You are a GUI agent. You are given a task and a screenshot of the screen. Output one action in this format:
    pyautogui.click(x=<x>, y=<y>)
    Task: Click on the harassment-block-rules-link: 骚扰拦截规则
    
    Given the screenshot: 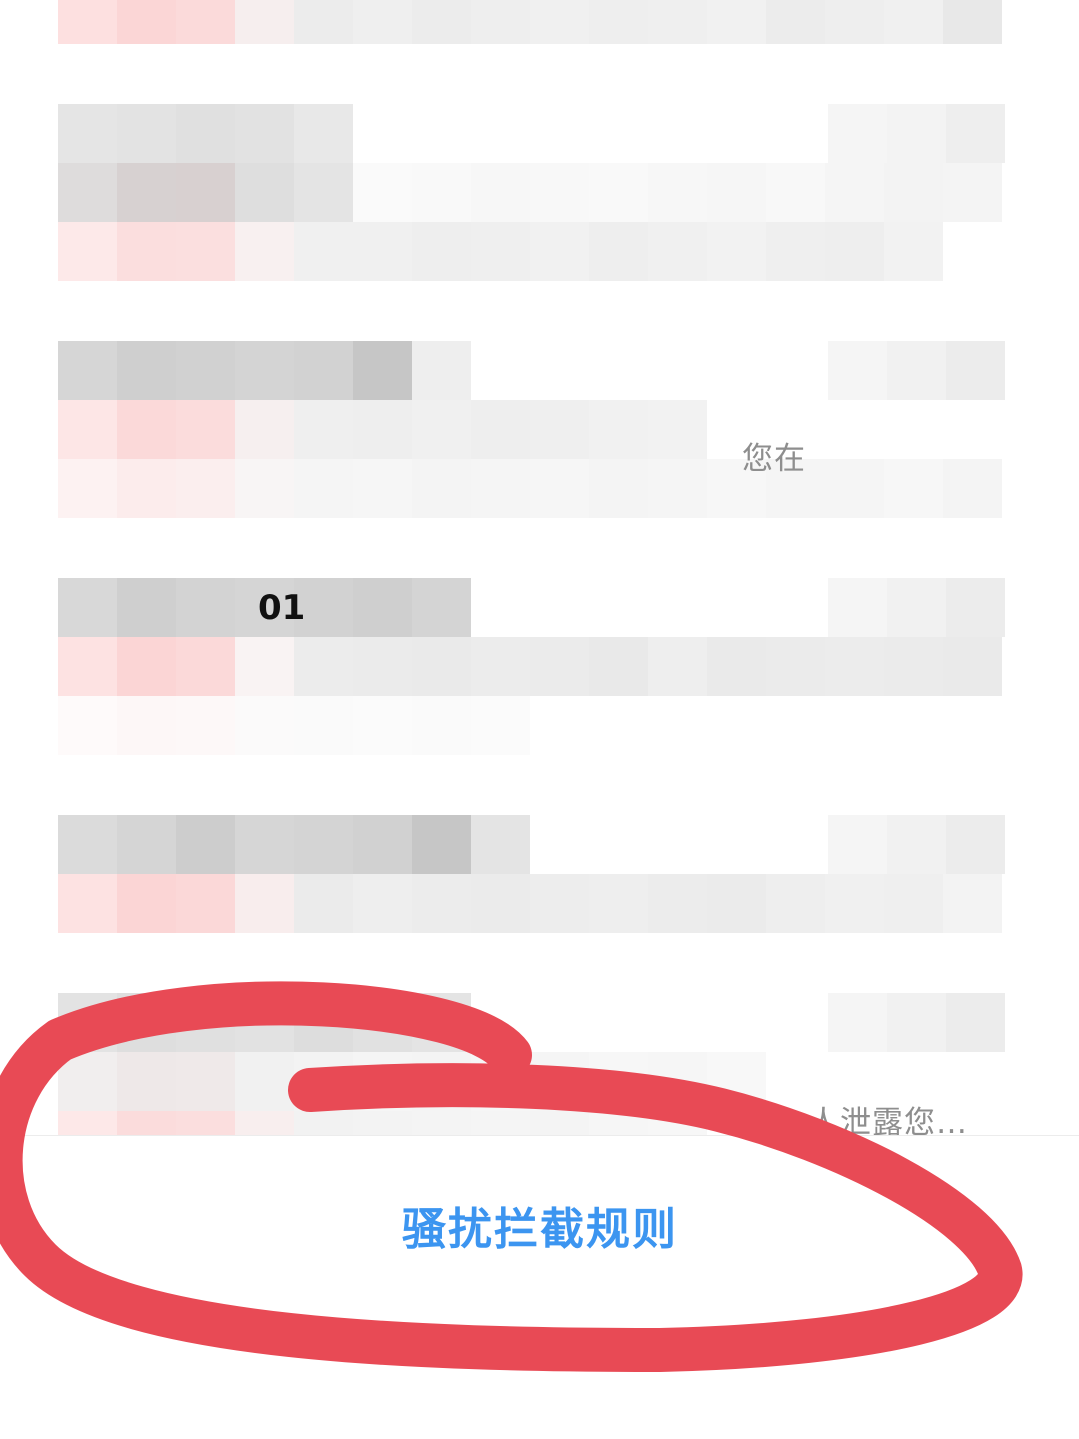 What is the action you would take?
    pyautogui.click(x=540, y=1225)
    